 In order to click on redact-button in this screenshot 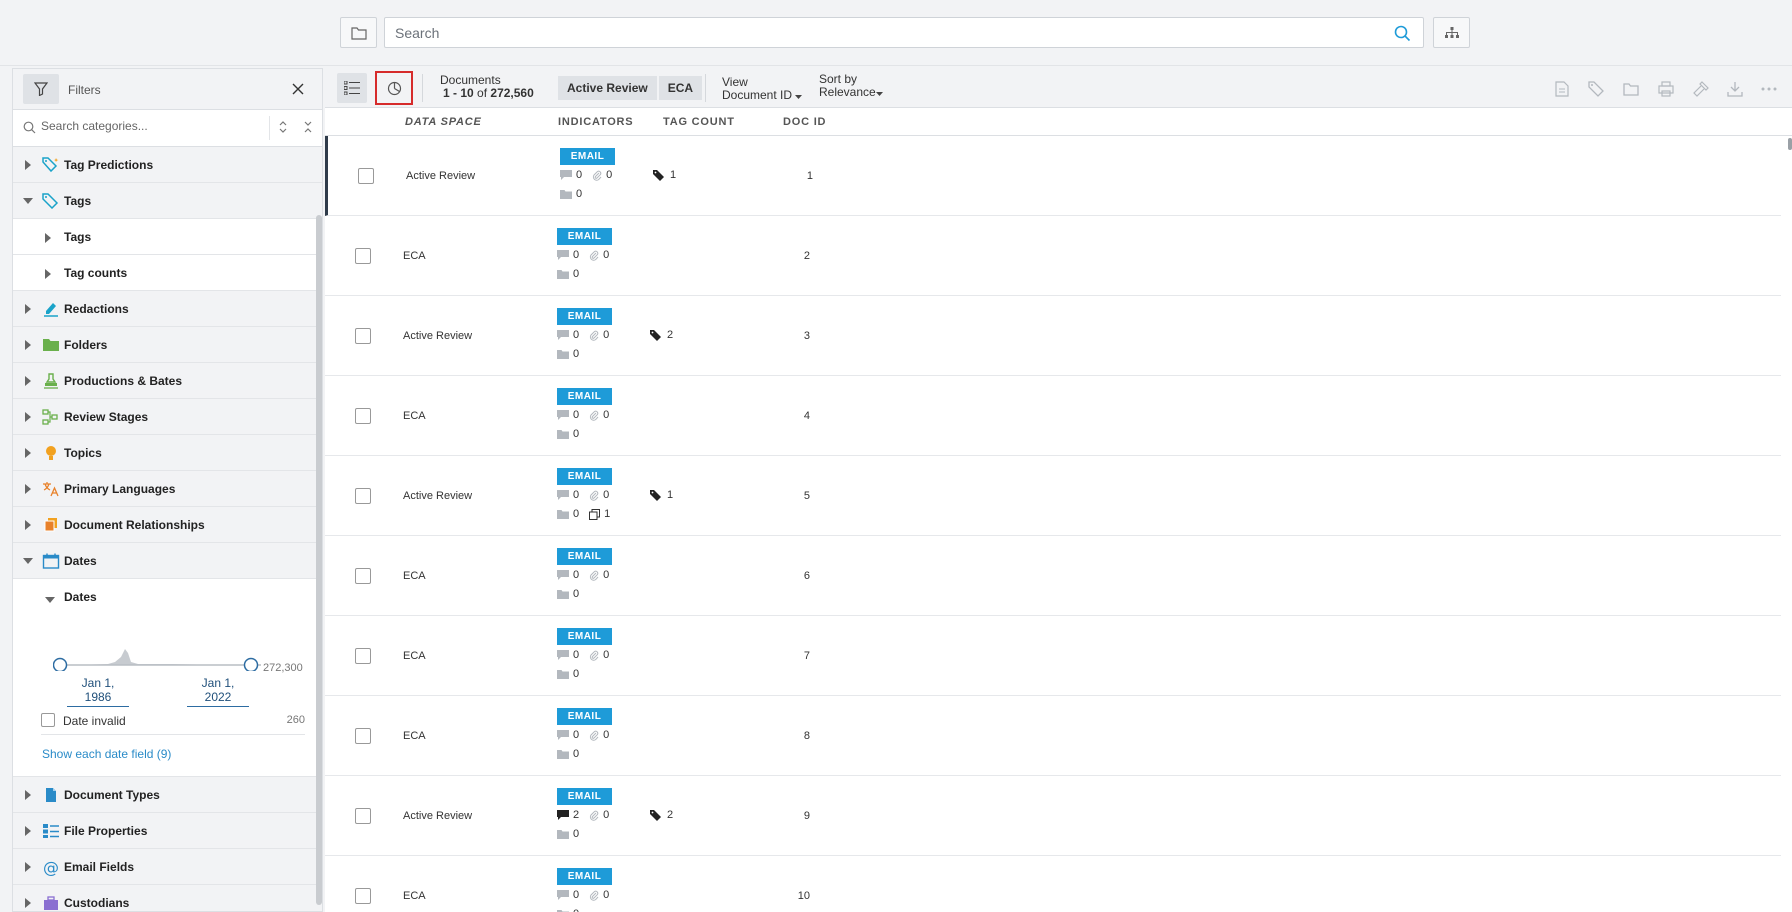, I will do `click(1701, 89)`.